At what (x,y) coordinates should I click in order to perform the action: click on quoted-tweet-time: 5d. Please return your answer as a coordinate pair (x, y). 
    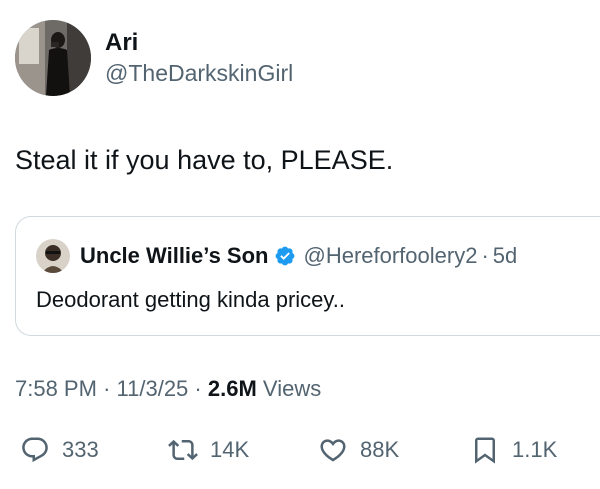
    Looking at the image, I should click on (505, 255).